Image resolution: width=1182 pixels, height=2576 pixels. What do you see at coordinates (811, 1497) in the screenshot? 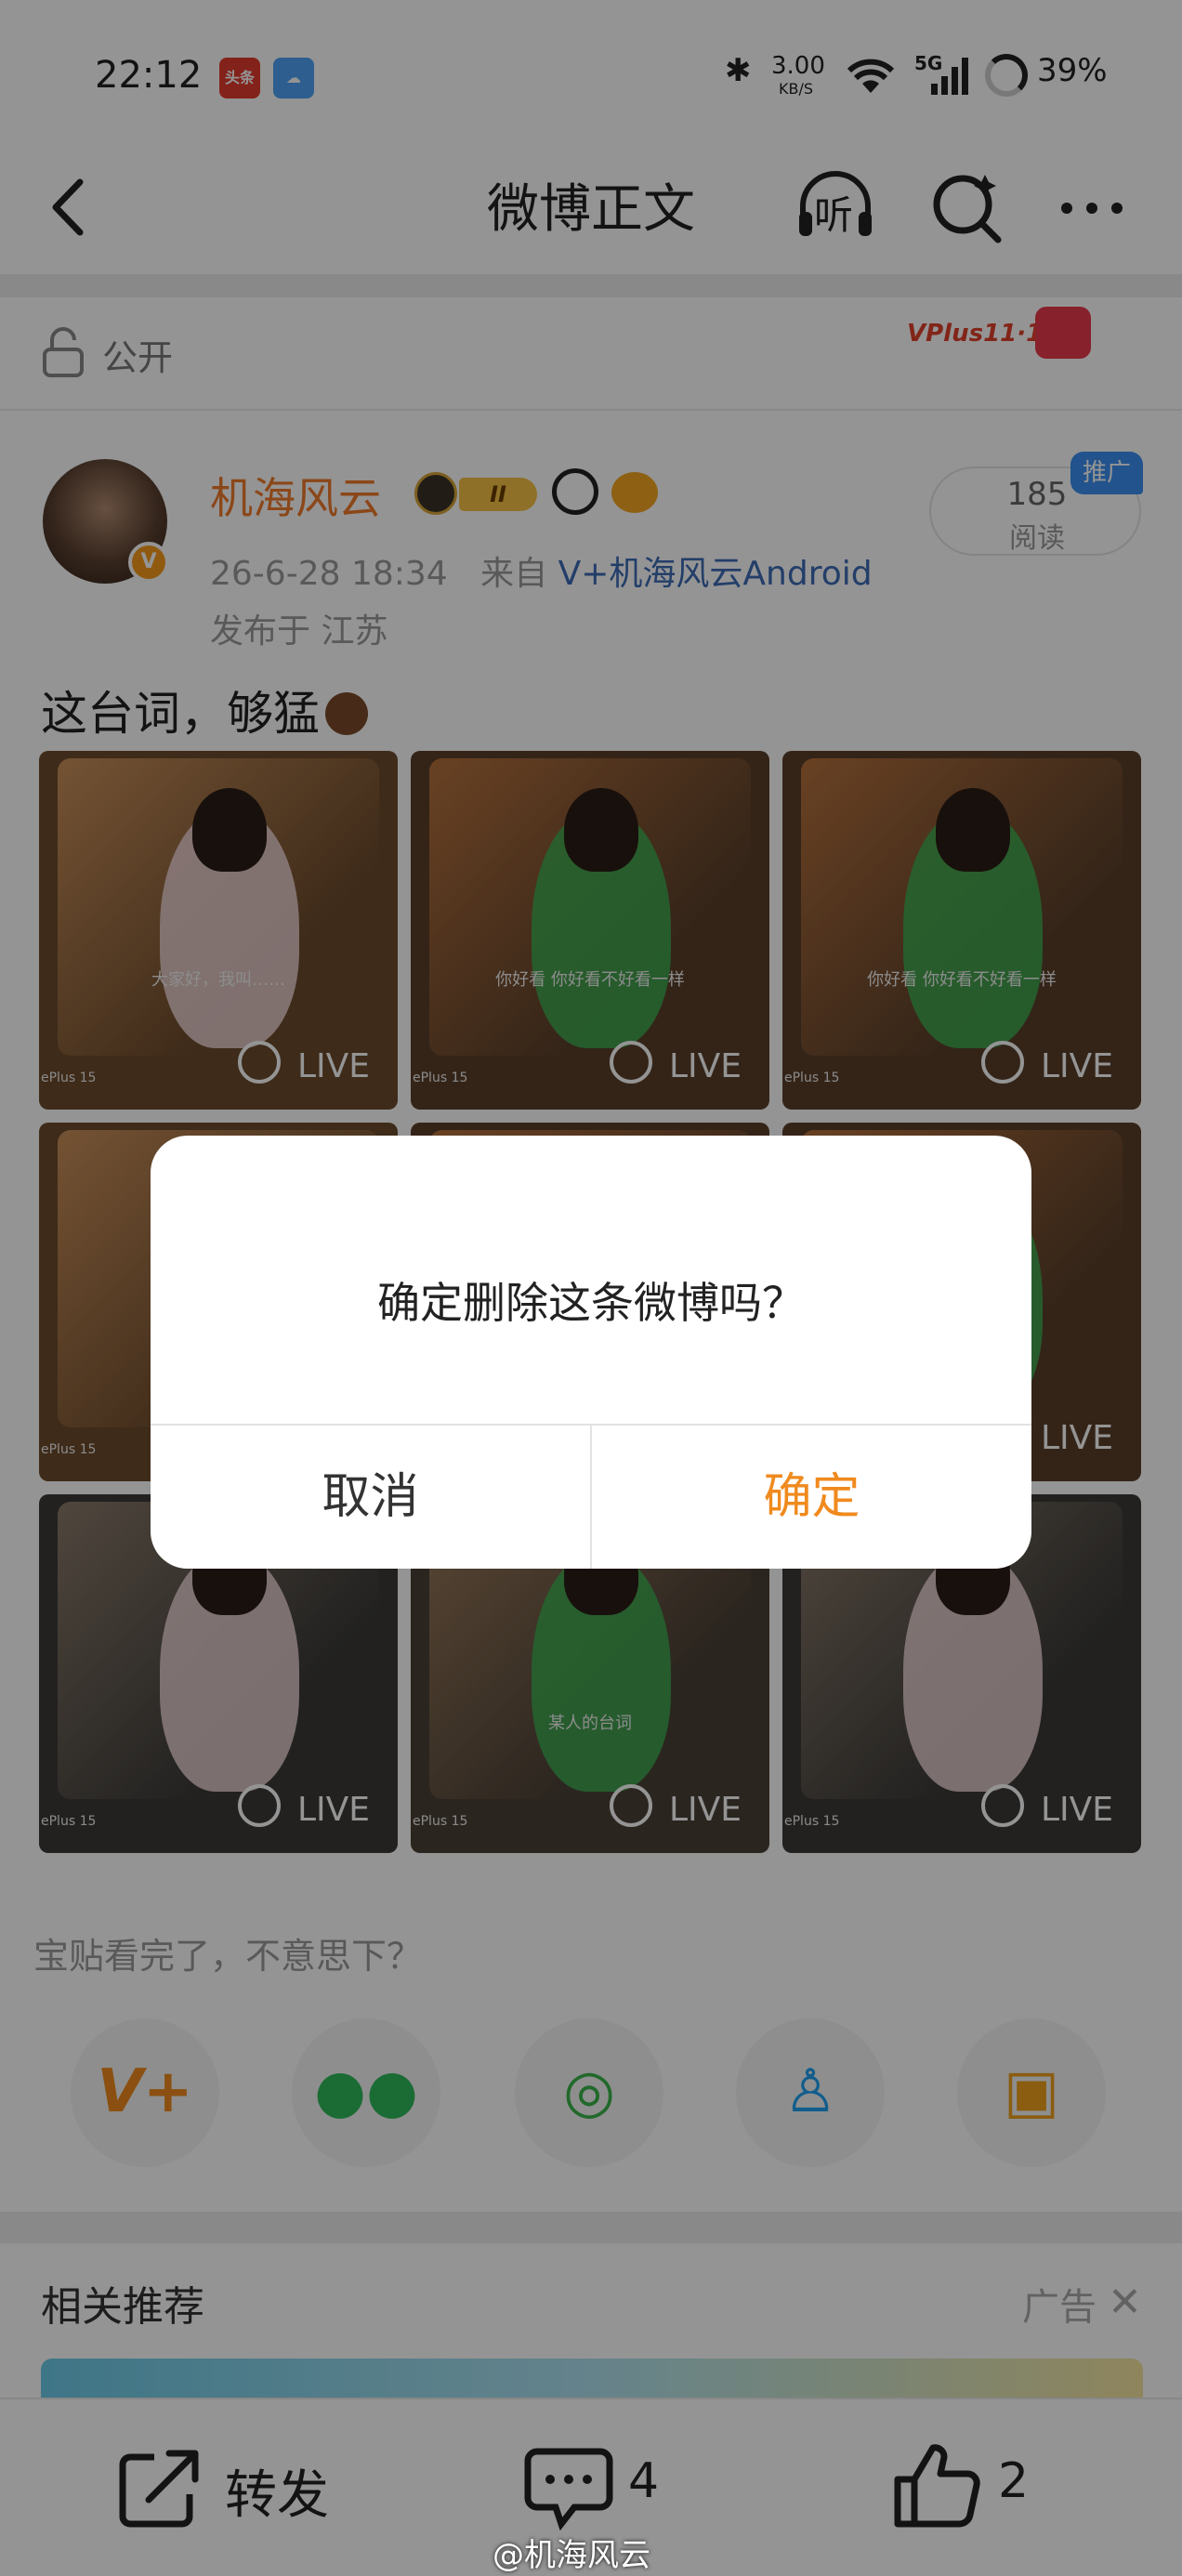
I see `confirm-delete-button: 确定` at bounding box center [811, 1497].